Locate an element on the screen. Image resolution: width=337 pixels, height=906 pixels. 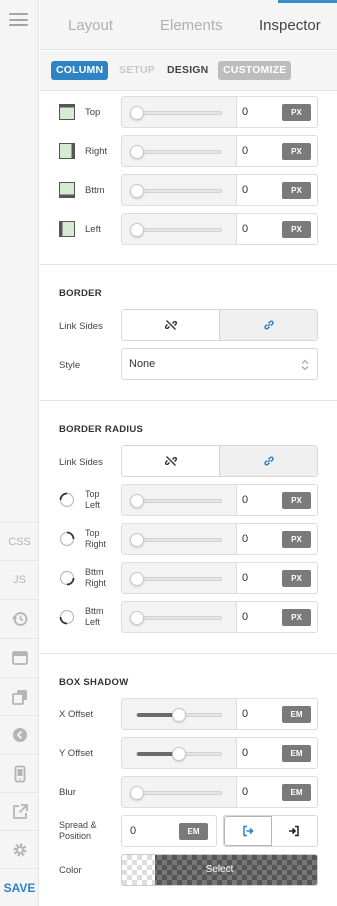
gear-icon is located at coordinates (19, 849).